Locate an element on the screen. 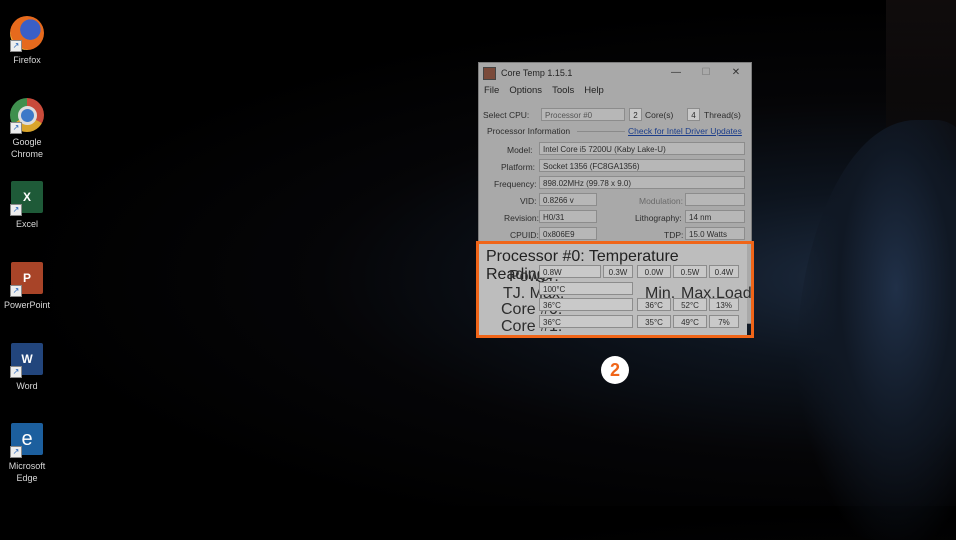 The image size is (956, 540). highlight-box is located at coordinates (615, 289).